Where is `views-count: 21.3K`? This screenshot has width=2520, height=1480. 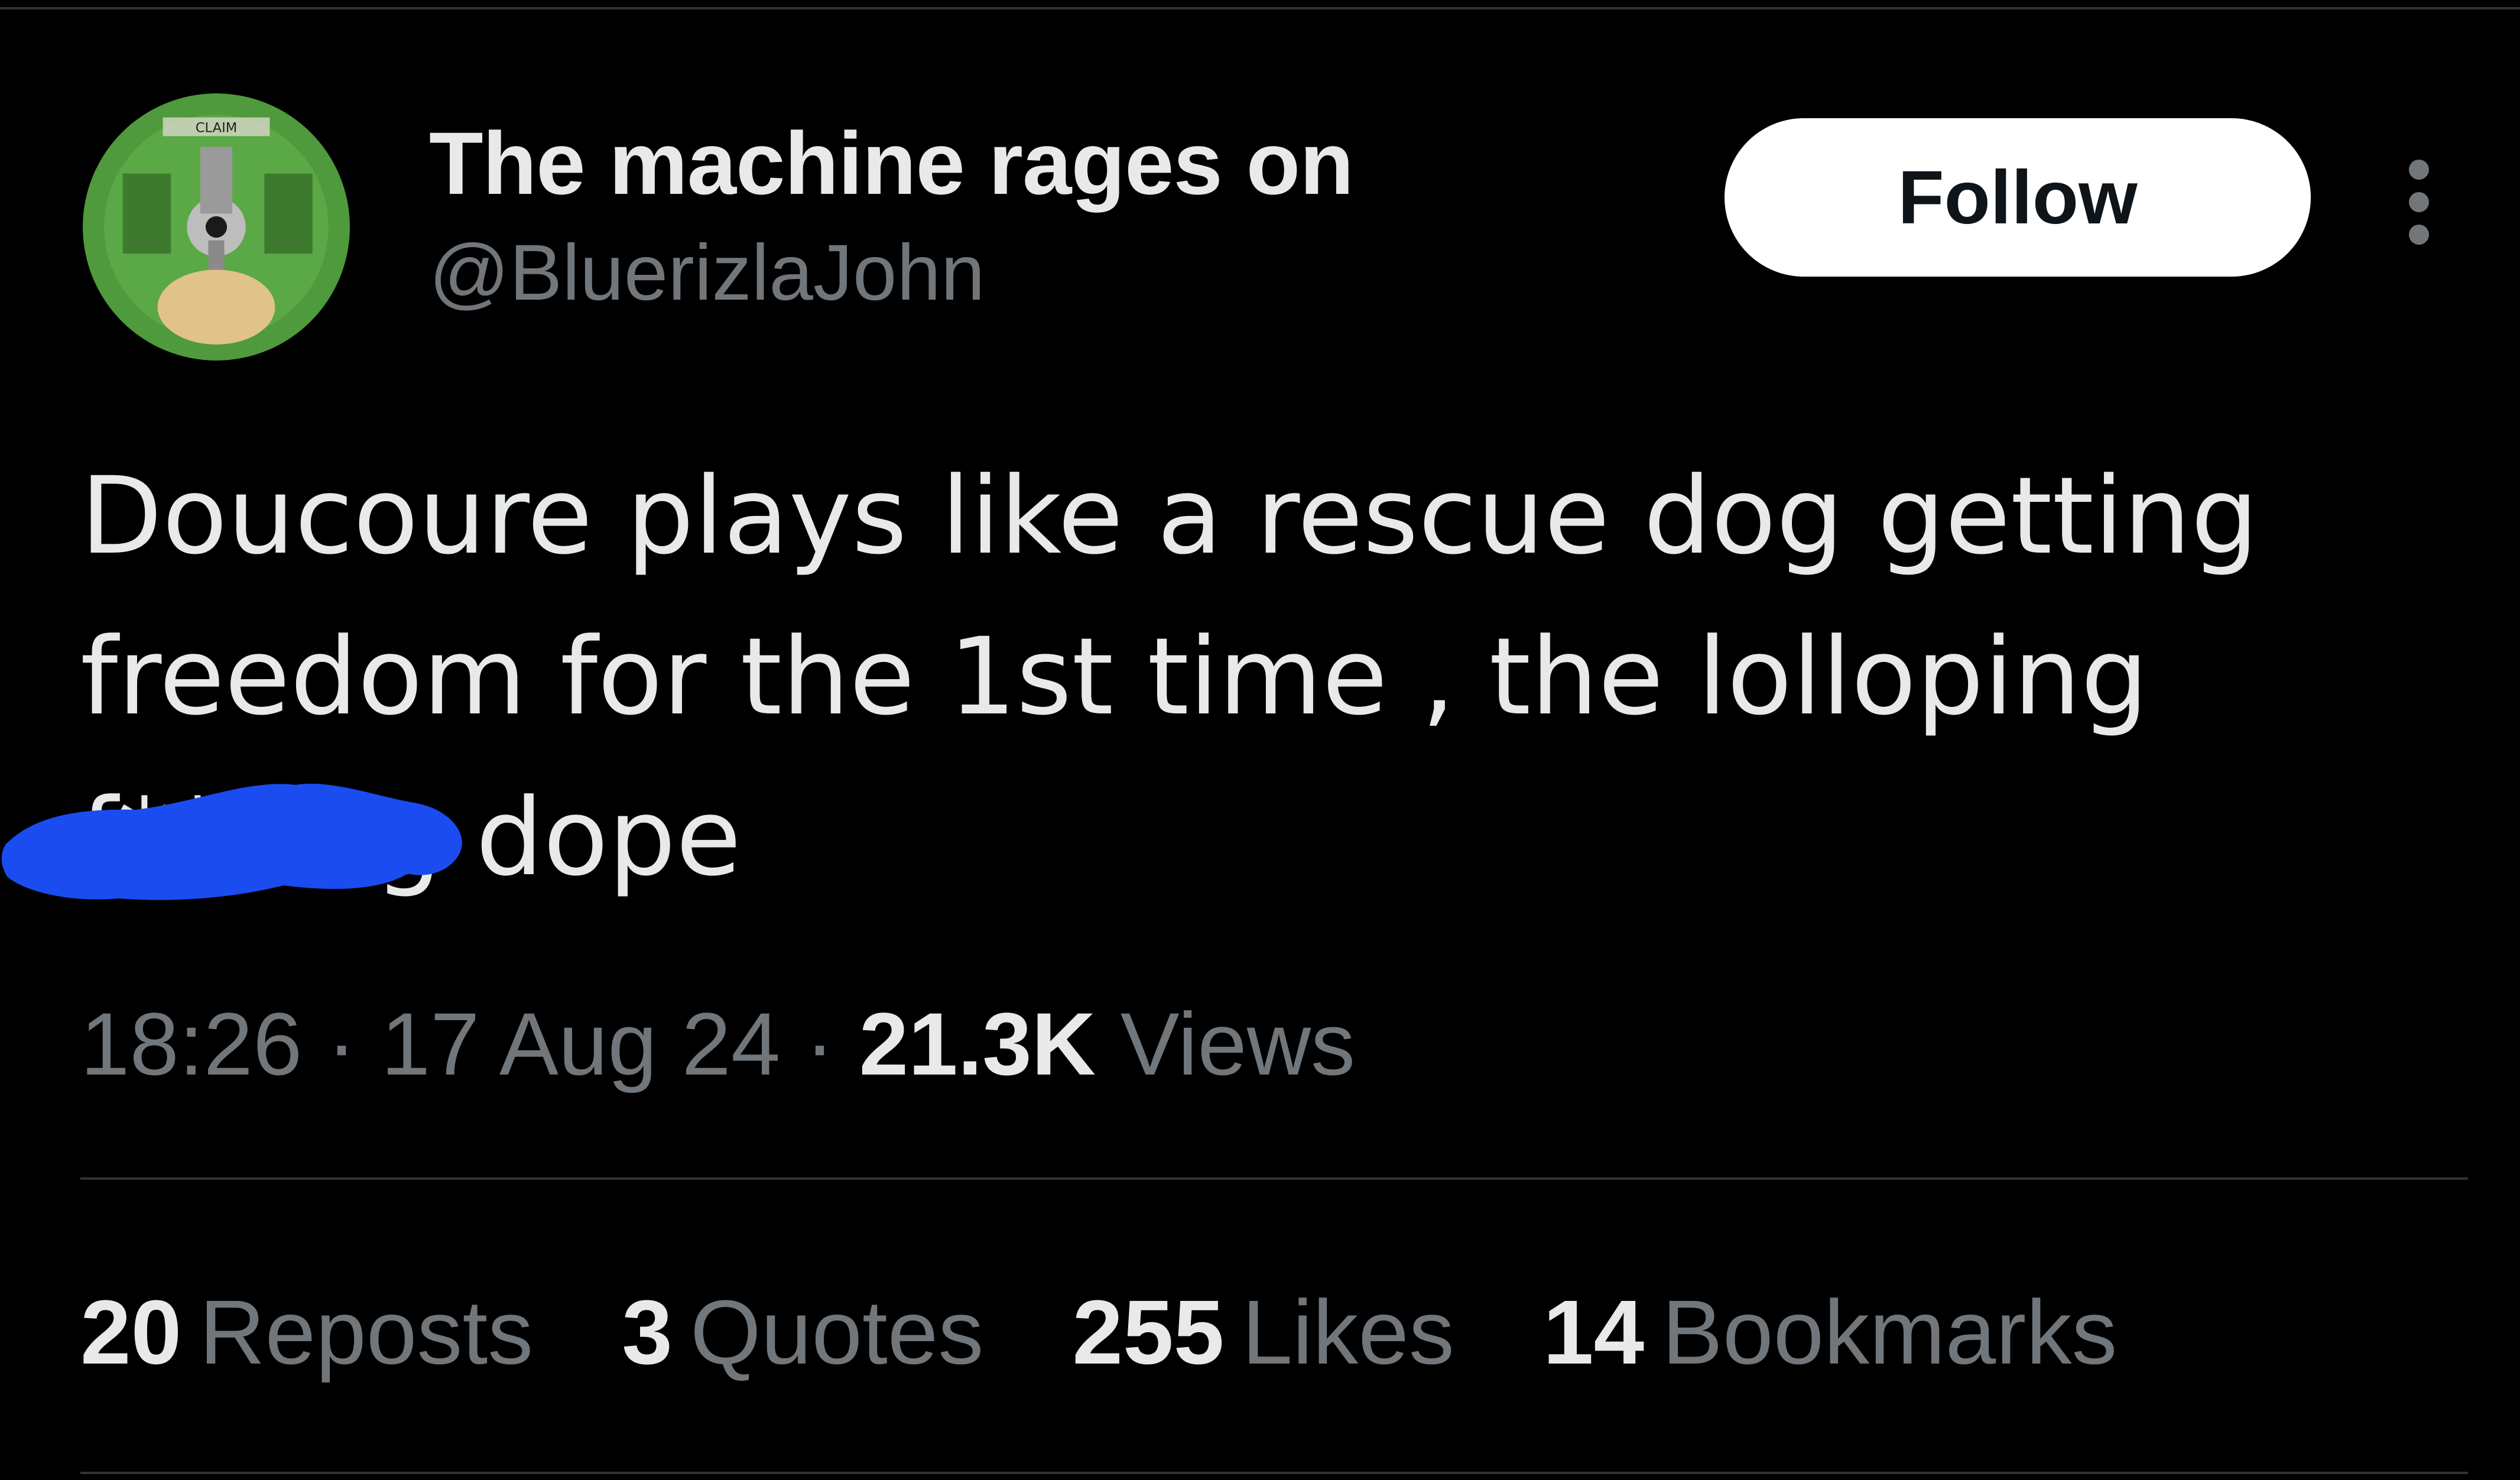 views-count: 21.3K is located at coordinates (977, 1043).